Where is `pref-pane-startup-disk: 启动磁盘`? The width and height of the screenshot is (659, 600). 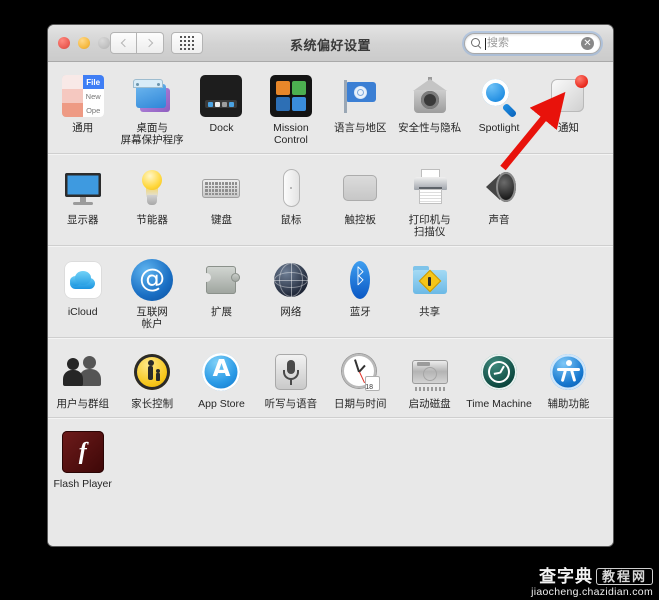
pref-pane-startup-disk: 启动磁盘 is located at coordinates (429, 378).